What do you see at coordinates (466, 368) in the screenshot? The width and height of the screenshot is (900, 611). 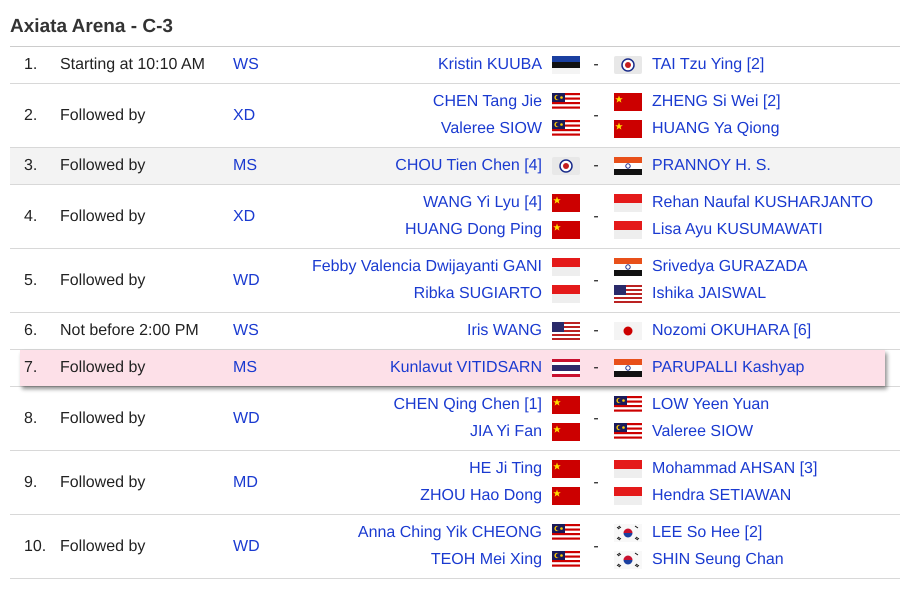 I see `player-name: Kunlavut VITIDSARN` at bounding box center [466, 368].